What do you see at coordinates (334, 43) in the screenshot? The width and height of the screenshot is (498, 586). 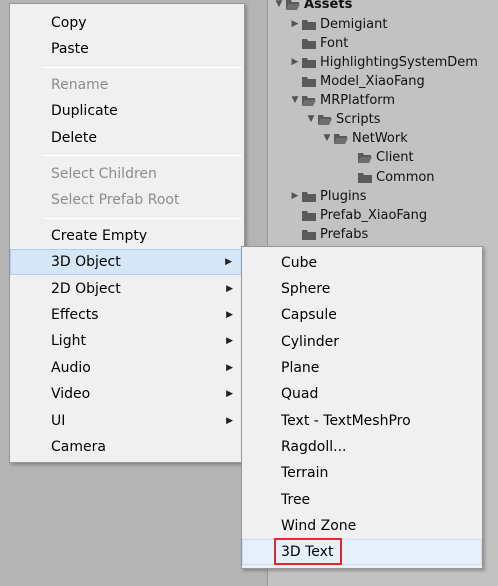 I see `tree-label: Font` at bounding box center [334, 43].